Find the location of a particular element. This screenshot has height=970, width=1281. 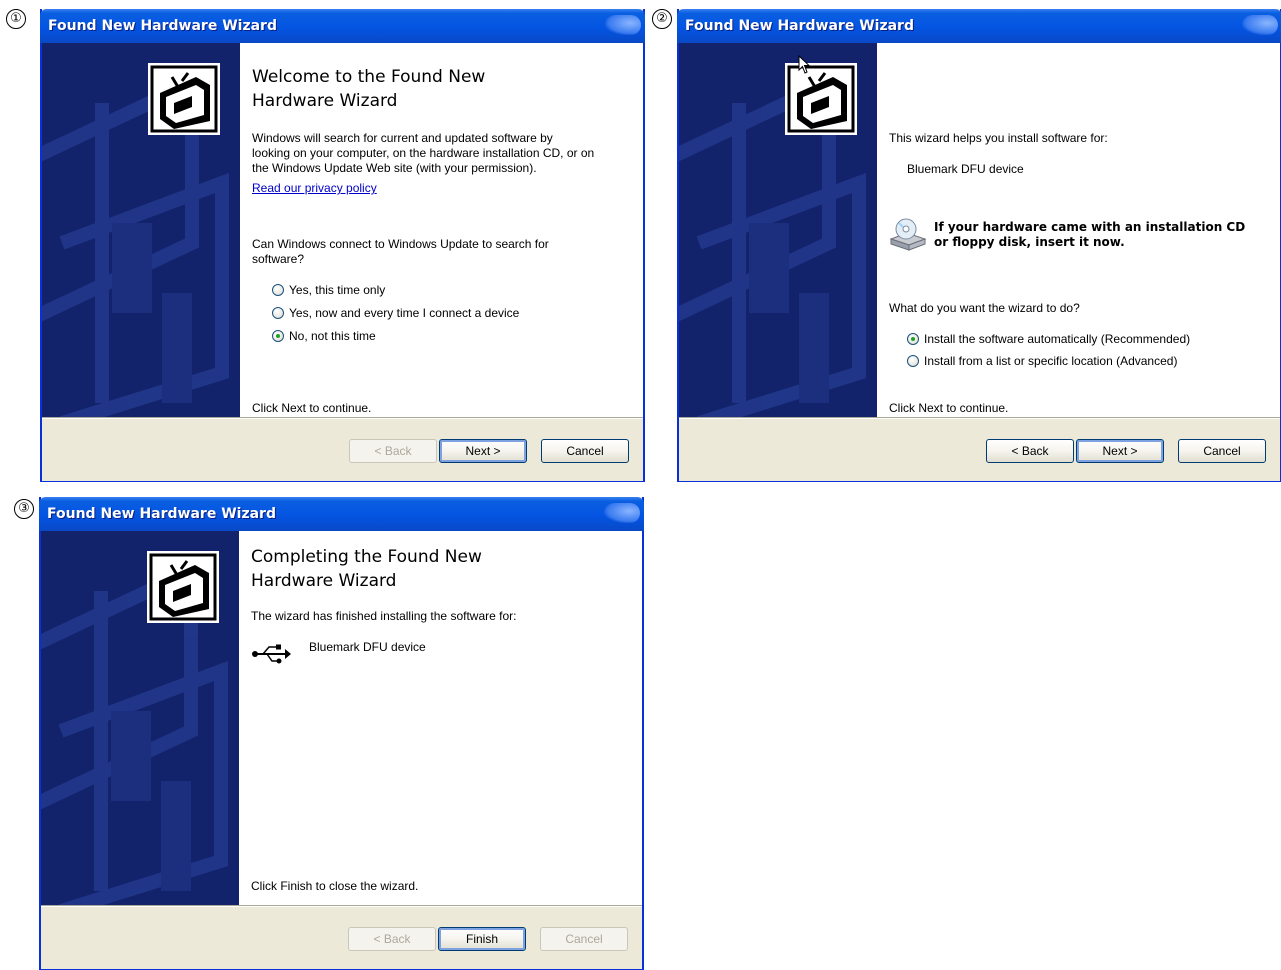

cd-drive-icon is located at coordinates (908, 234).